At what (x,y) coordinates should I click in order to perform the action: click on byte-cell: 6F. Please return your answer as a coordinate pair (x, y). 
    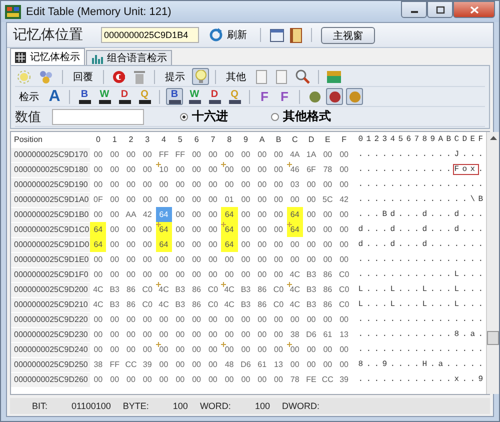
    Looking at the image, I should click on (311, 169).